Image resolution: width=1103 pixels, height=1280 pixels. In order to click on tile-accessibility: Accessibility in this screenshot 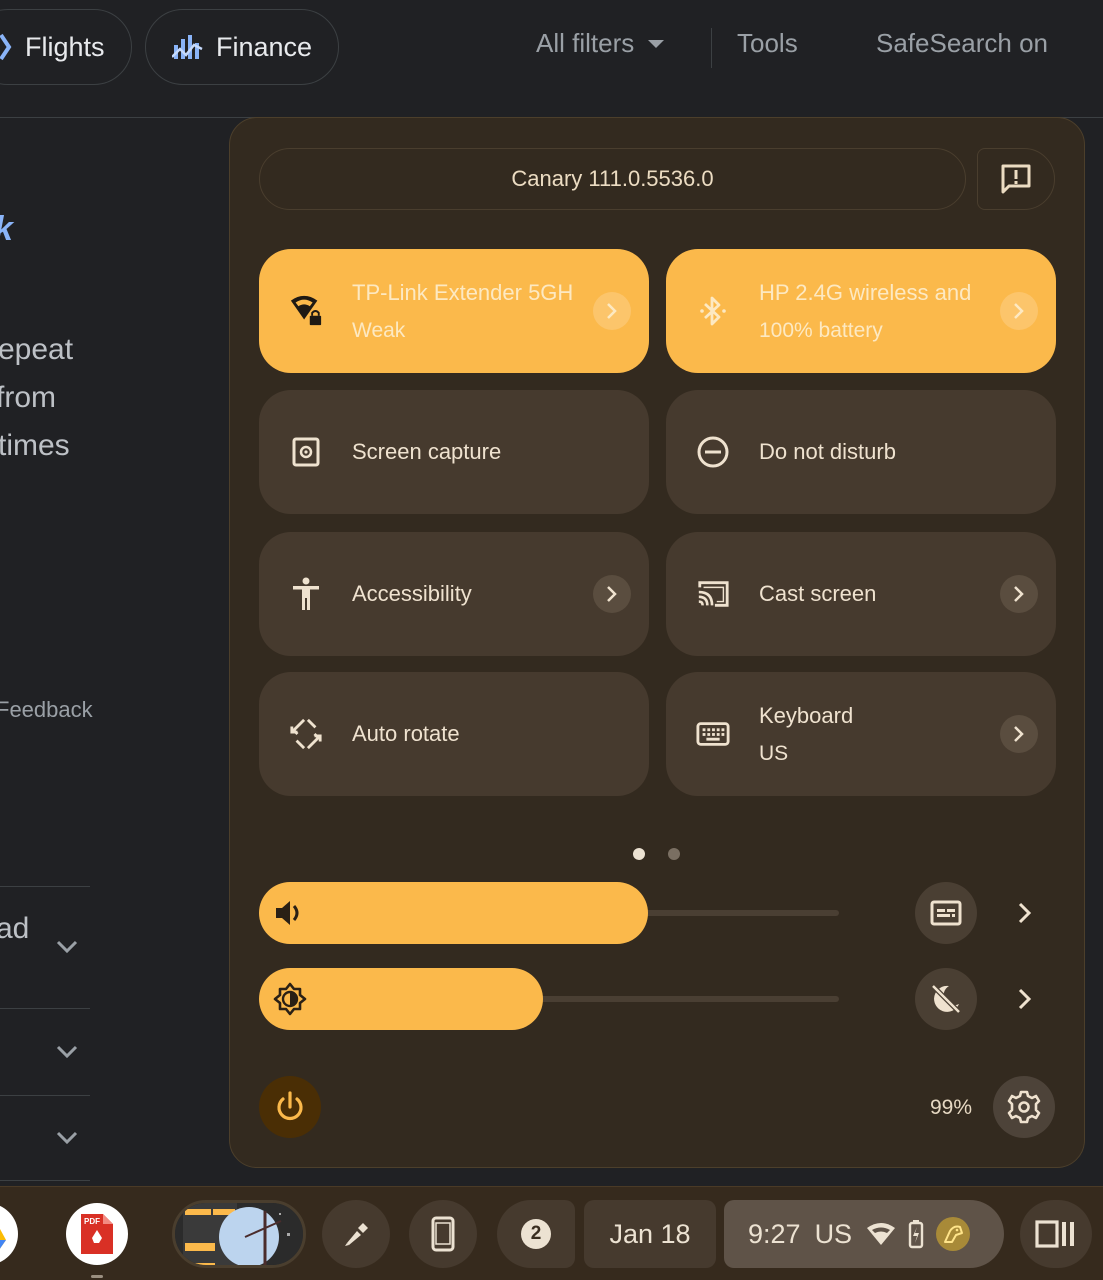, I will do `click(454, 594)`.